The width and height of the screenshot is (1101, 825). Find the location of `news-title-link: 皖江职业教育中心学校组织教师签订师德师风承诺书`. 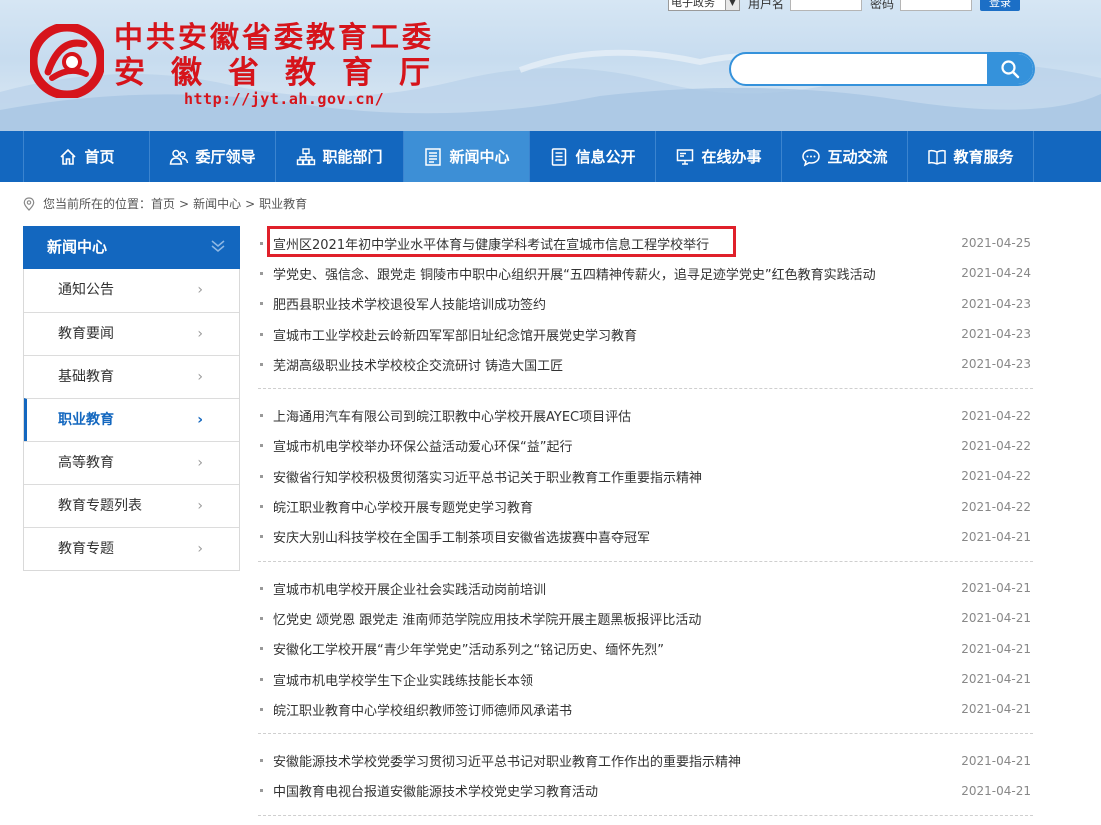

news-title-link: 皖江职业教育中心学校组织教师签订师德师风承诺书 is located at coordinates (613, 709).